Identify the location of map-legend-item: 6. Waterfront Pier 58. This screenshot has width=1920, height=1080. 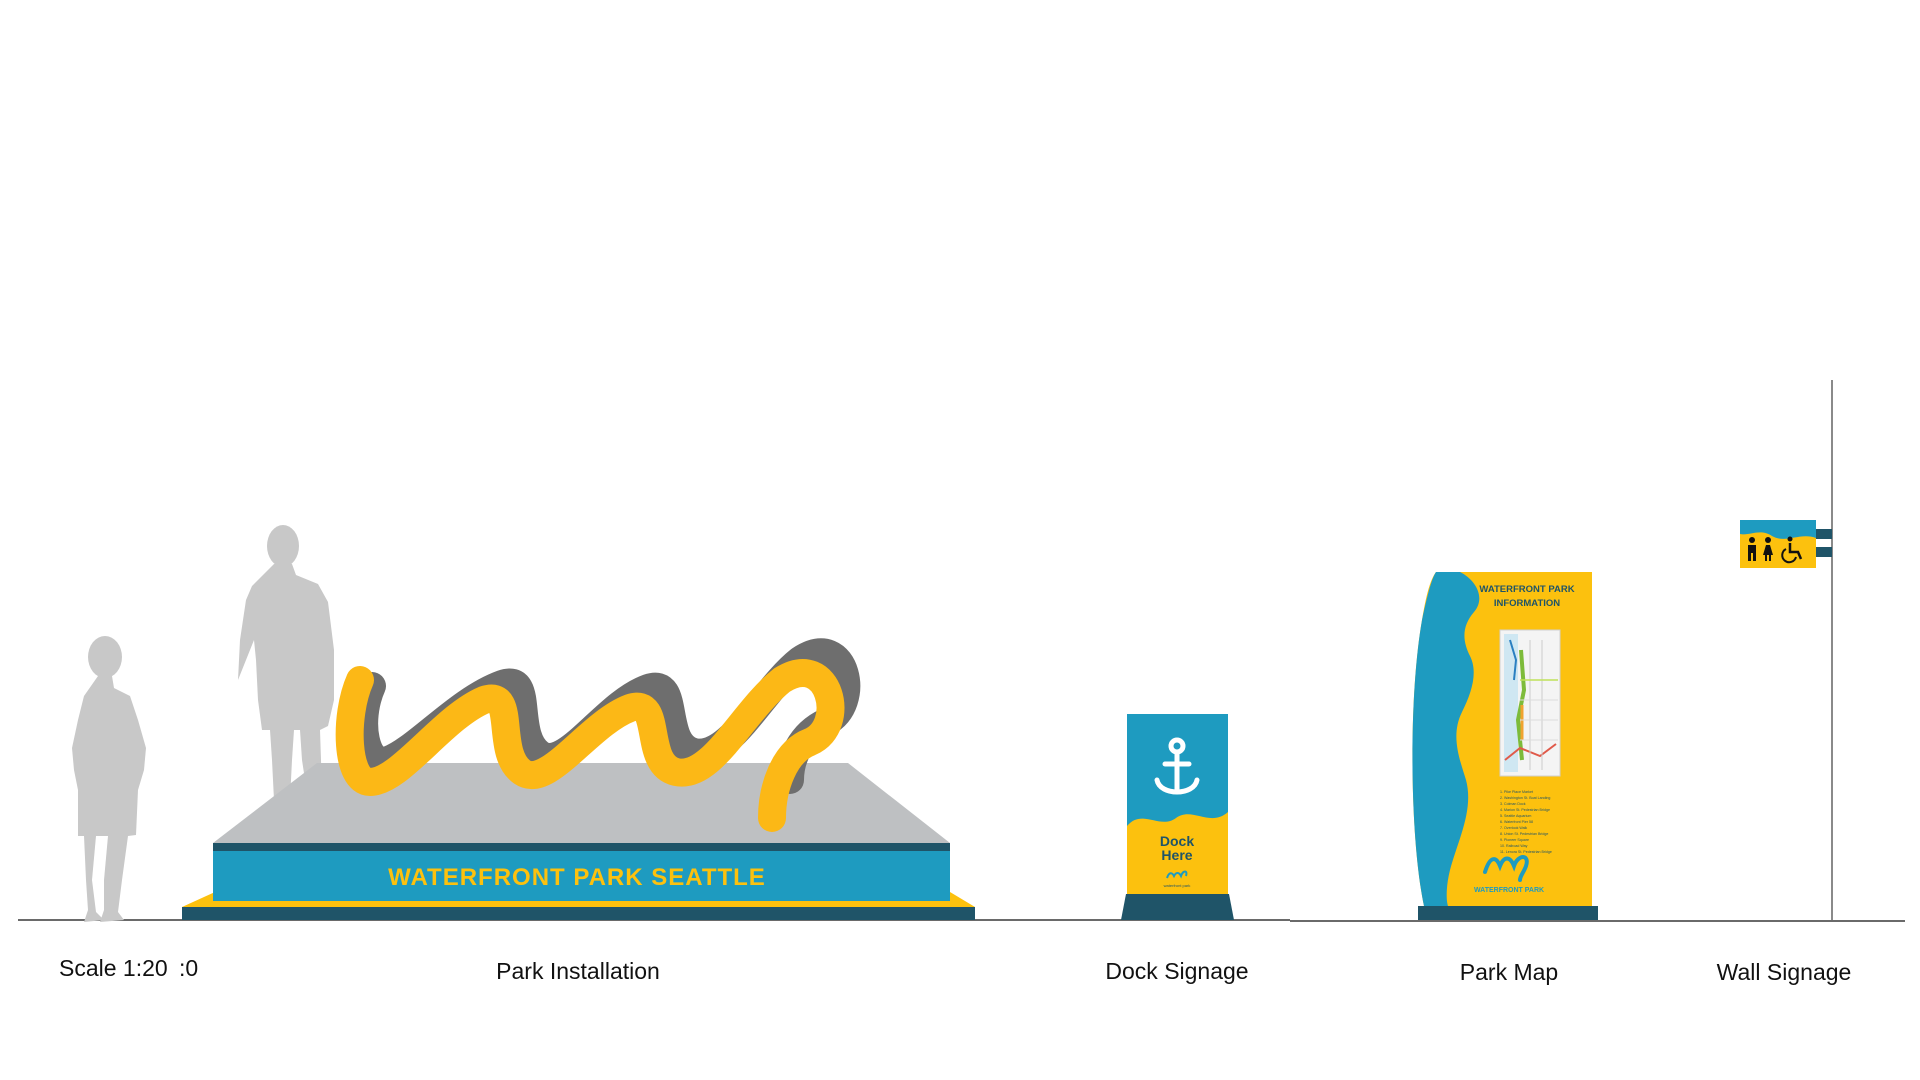
(1516, 822).